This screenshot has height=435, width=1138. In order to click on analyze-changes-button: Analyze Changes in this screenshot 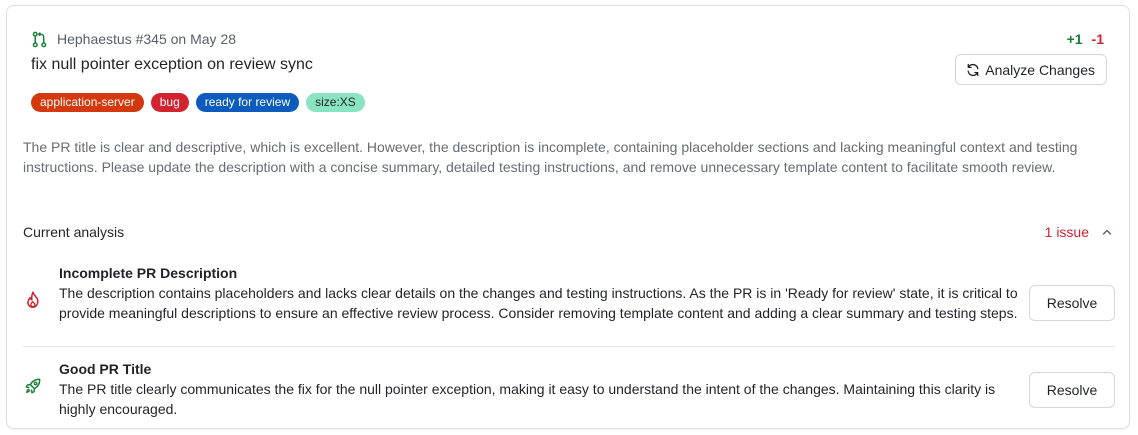, I will do `click(1031, 69)`.